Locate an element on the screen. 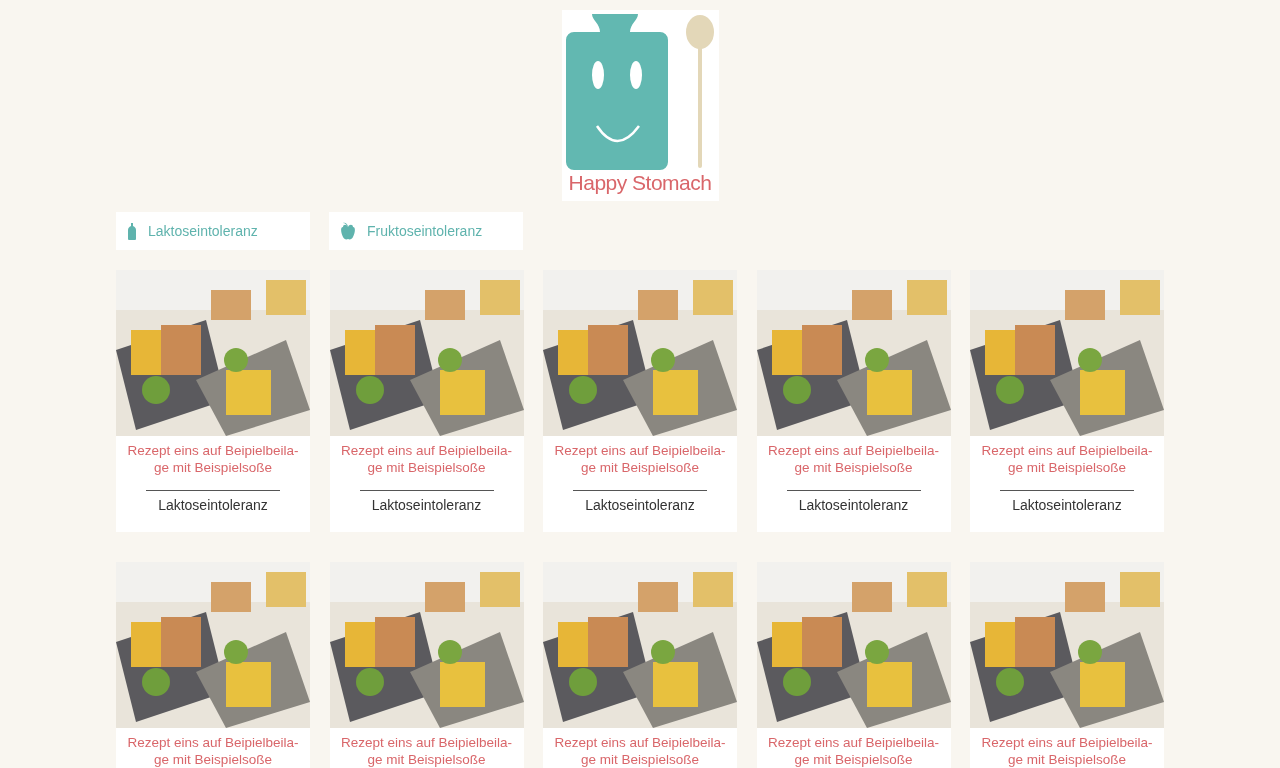 This screenshot has height=768, width=1280. logo-wordmark: Happy Stomach is located at coordinates (640, 182).